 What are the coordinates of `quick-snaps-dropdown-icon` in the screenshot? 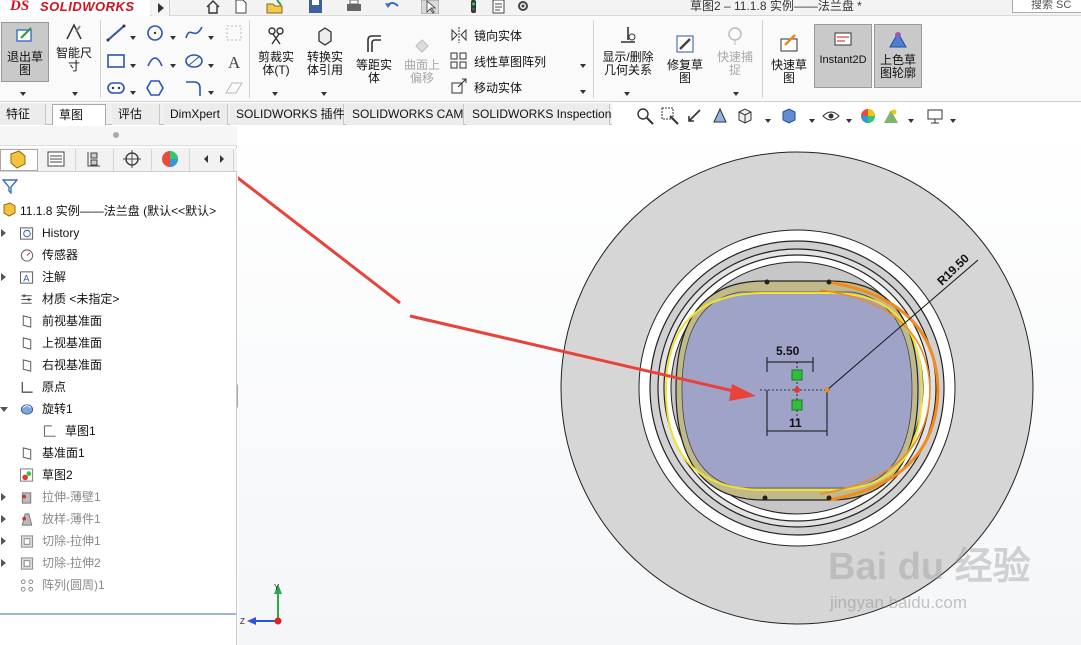 It's located at (736, 93).